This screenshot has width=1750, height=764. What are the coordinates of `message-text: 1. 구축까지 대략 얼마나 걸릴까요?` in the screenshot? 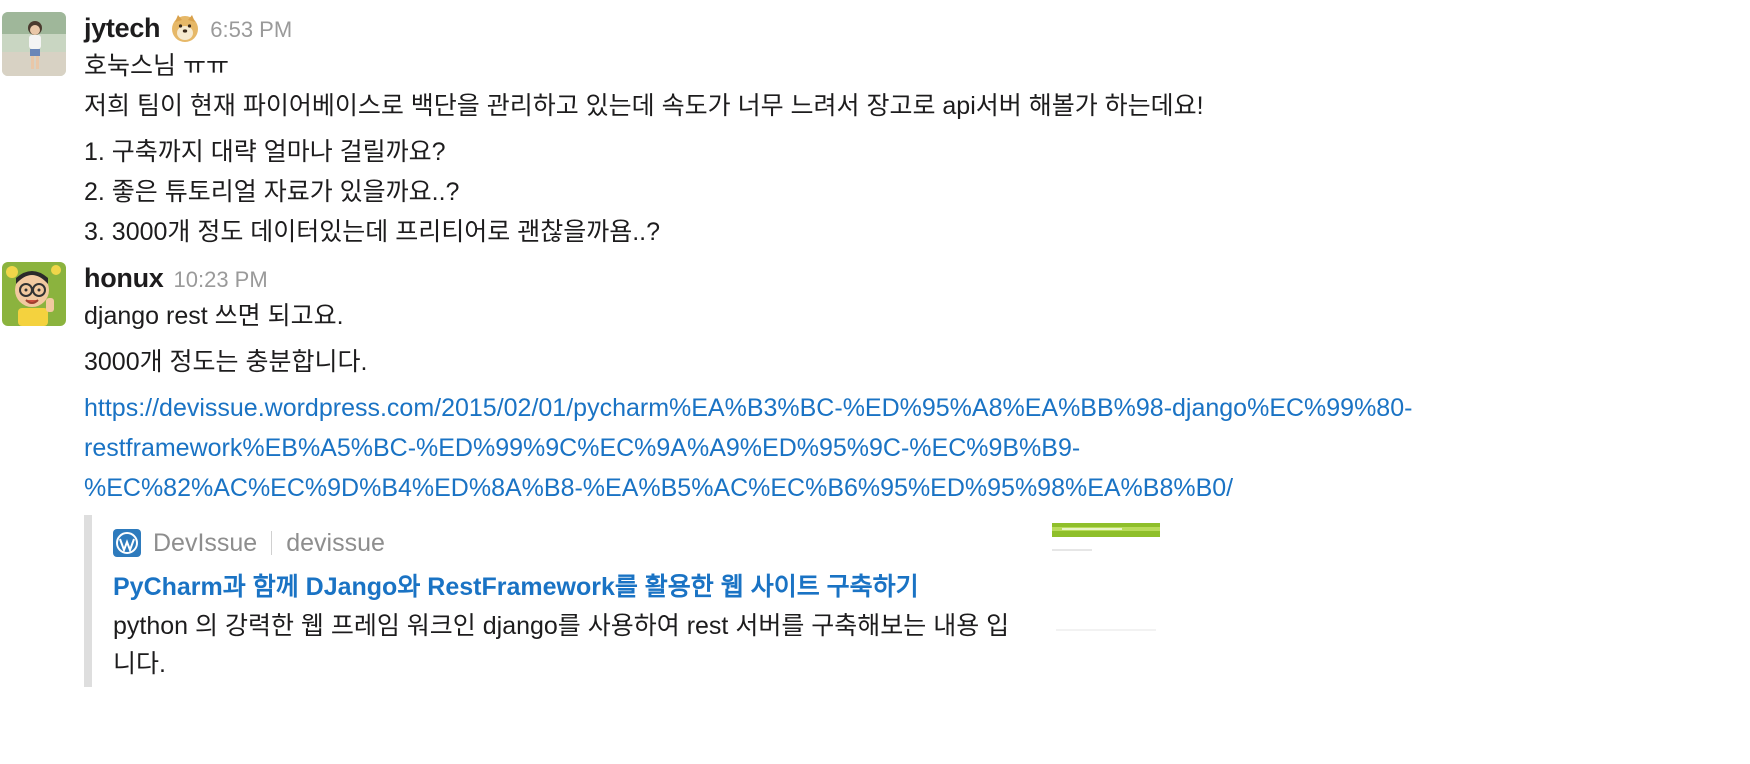 It's located at (265, 152).